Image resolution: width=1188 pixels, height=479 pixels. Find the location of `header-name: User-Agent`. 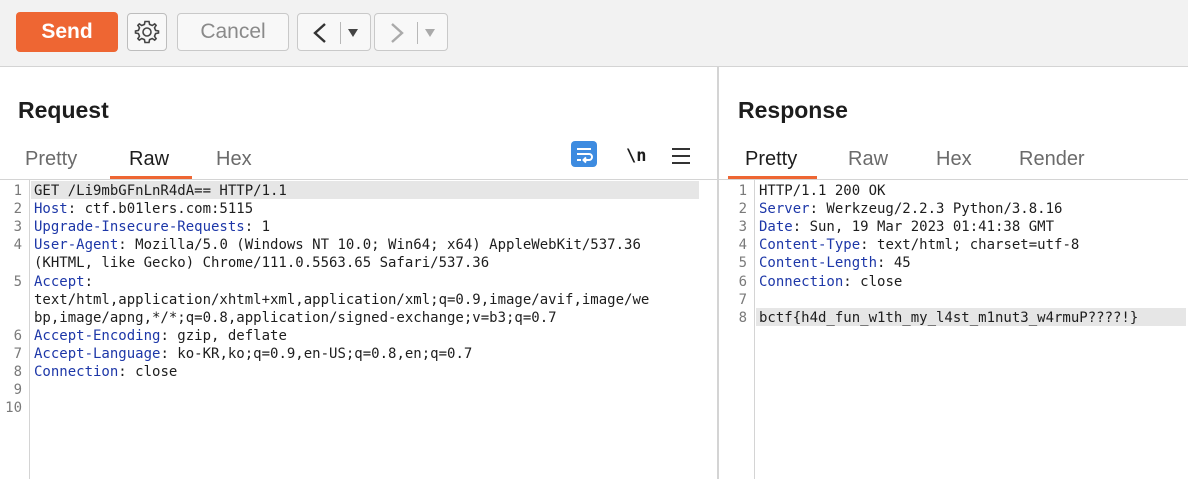

header-name: User-Agent is located at coordinates (76, 245).